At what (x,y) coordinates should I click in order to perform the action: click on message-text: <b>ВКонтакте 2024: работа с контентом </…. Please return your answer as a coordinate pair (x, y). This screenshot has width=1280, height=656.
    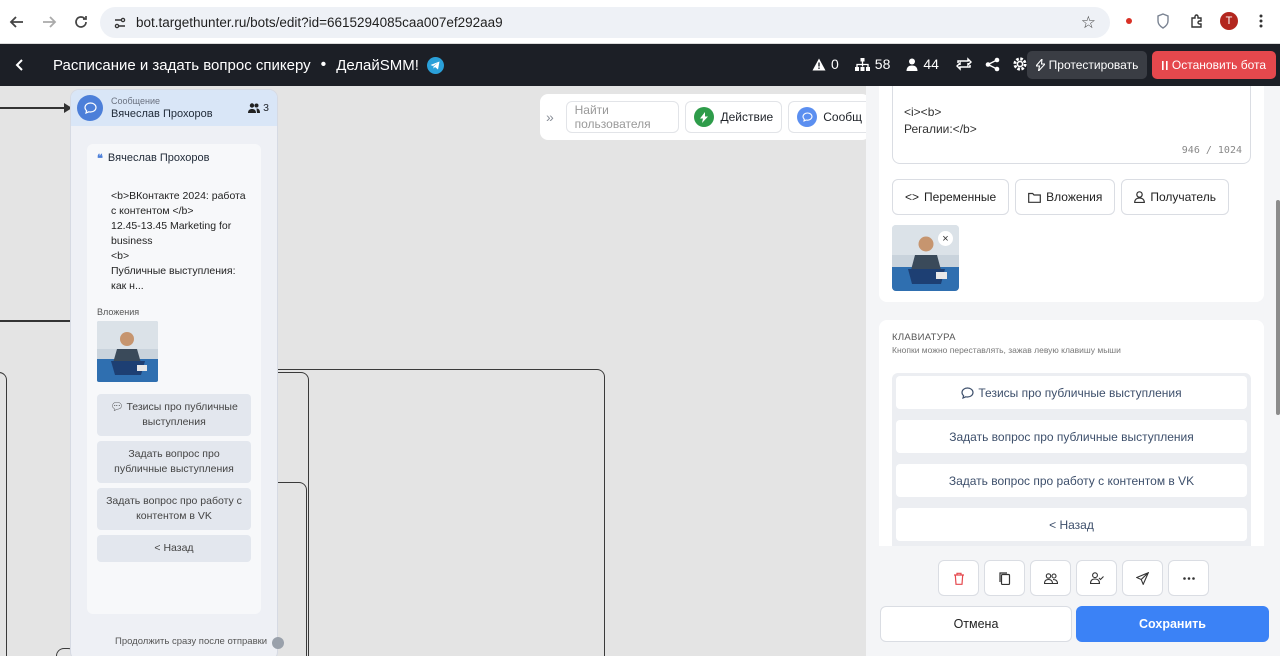
    Looking at the image, I should click on (178, 241).